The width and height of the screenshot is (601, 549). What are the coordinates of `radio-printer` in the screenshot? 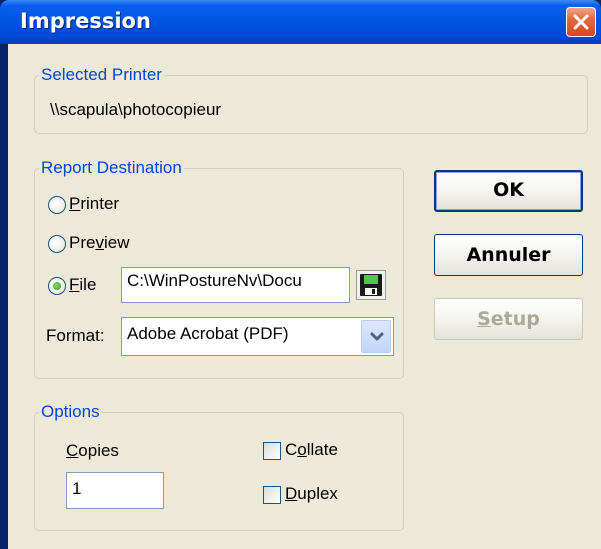 It's located at (57, 205).